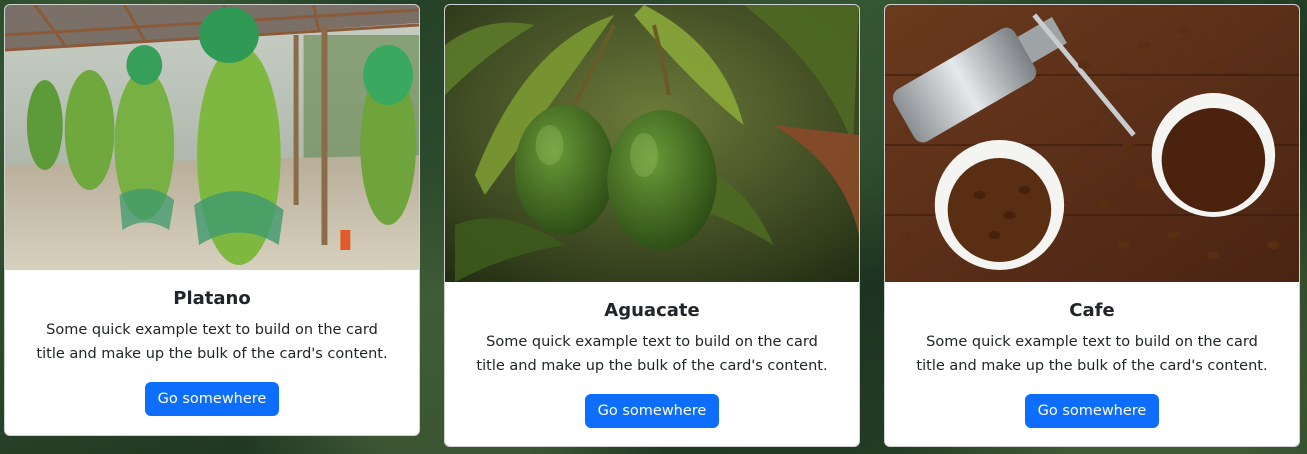  I want to click on card-title: Aguacate, so click(652, 310).